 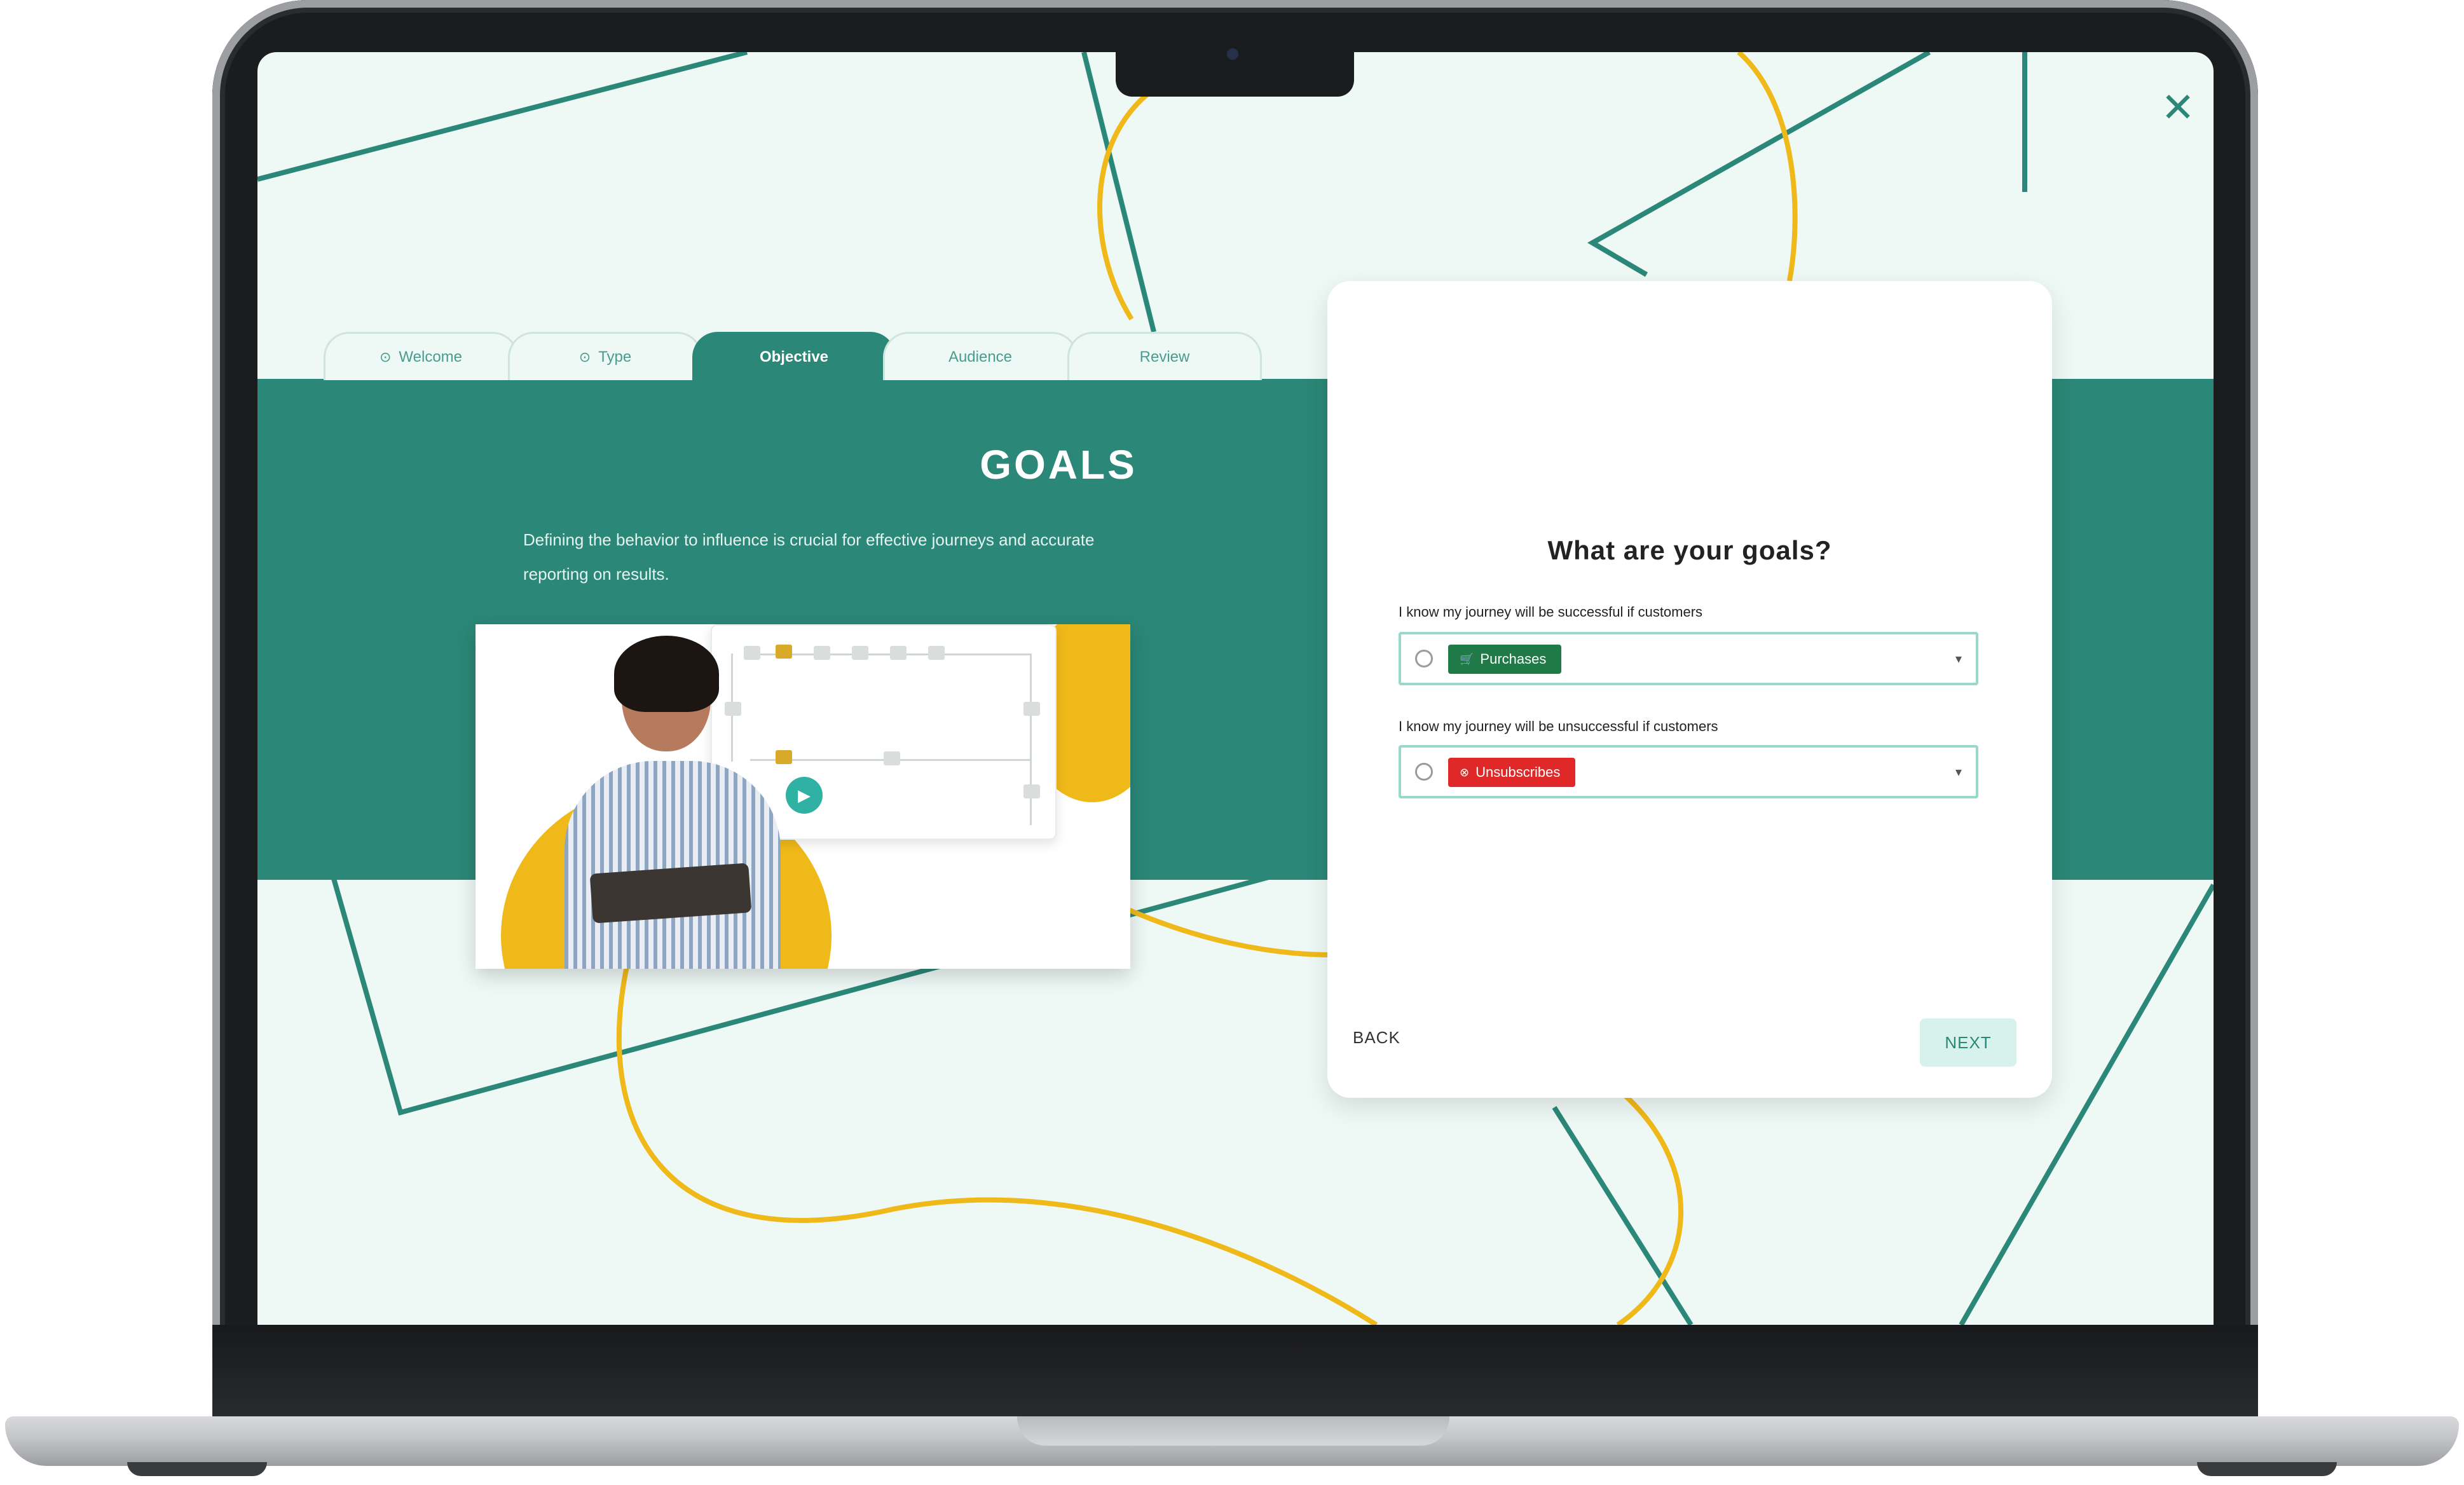 What do you see at coordinates (615, 357) in the screenshot?
I see `tab-label: Type` at bounding box center [615, 357].